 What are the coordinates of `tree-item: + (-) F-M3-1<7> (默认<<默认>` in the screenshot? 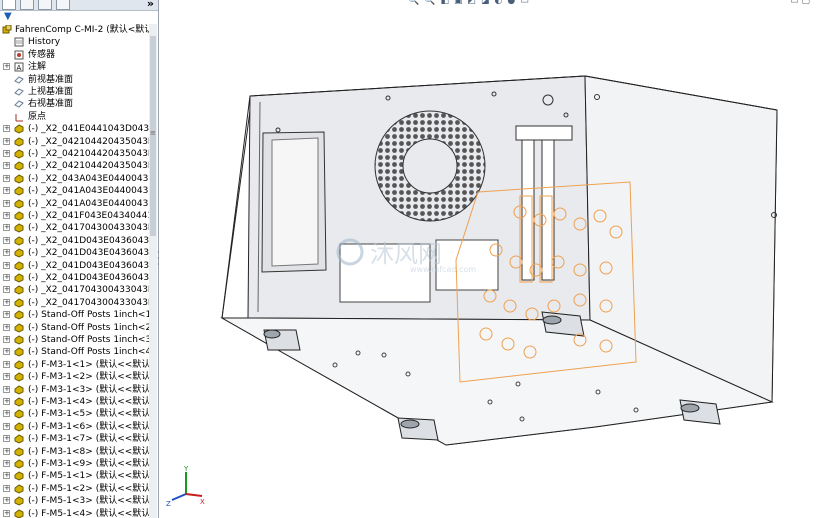 It's located at (75, 439).